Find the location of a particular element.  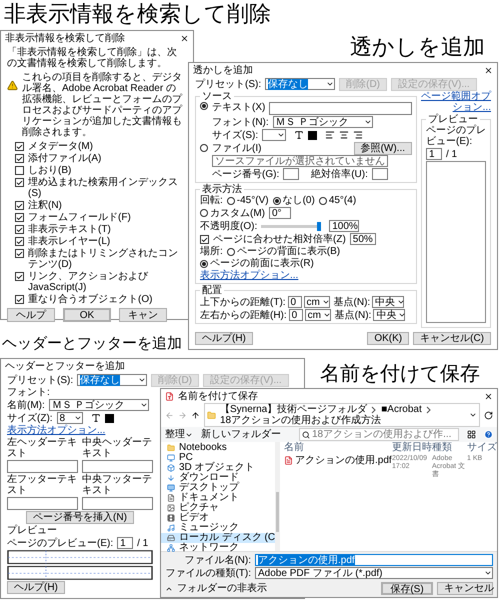

nav-item: ダウンロード is located at coordinates (218, 478).